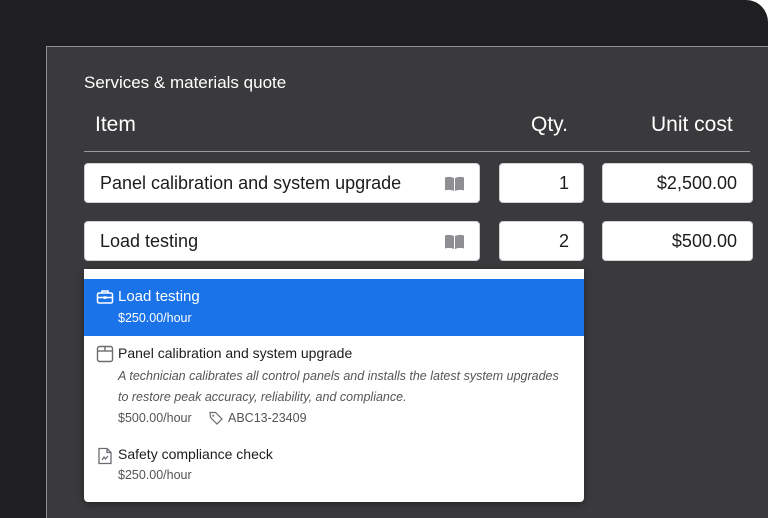 The image size is (768, 518). Describe the element at coordinates (159, 296) in the screenshot. I see `option-name: Load testing` at that location.